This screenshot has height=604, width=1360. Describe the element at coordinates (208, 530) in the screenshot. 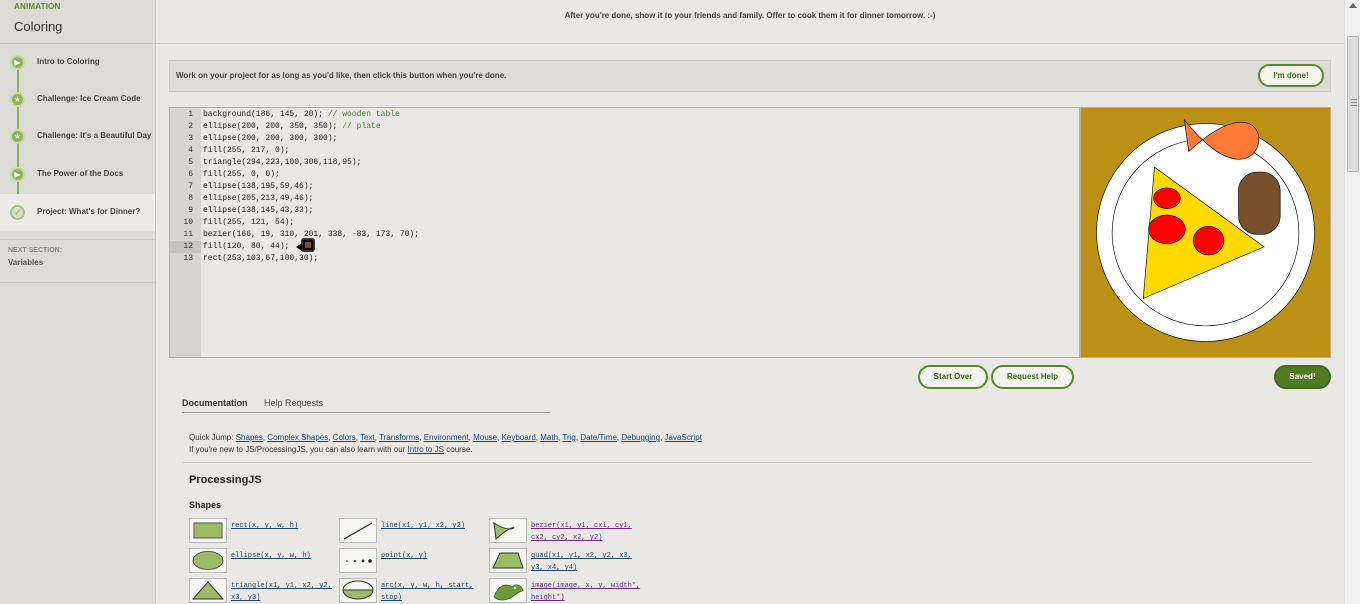

I see `rect-thumbnail-icon` at that location.